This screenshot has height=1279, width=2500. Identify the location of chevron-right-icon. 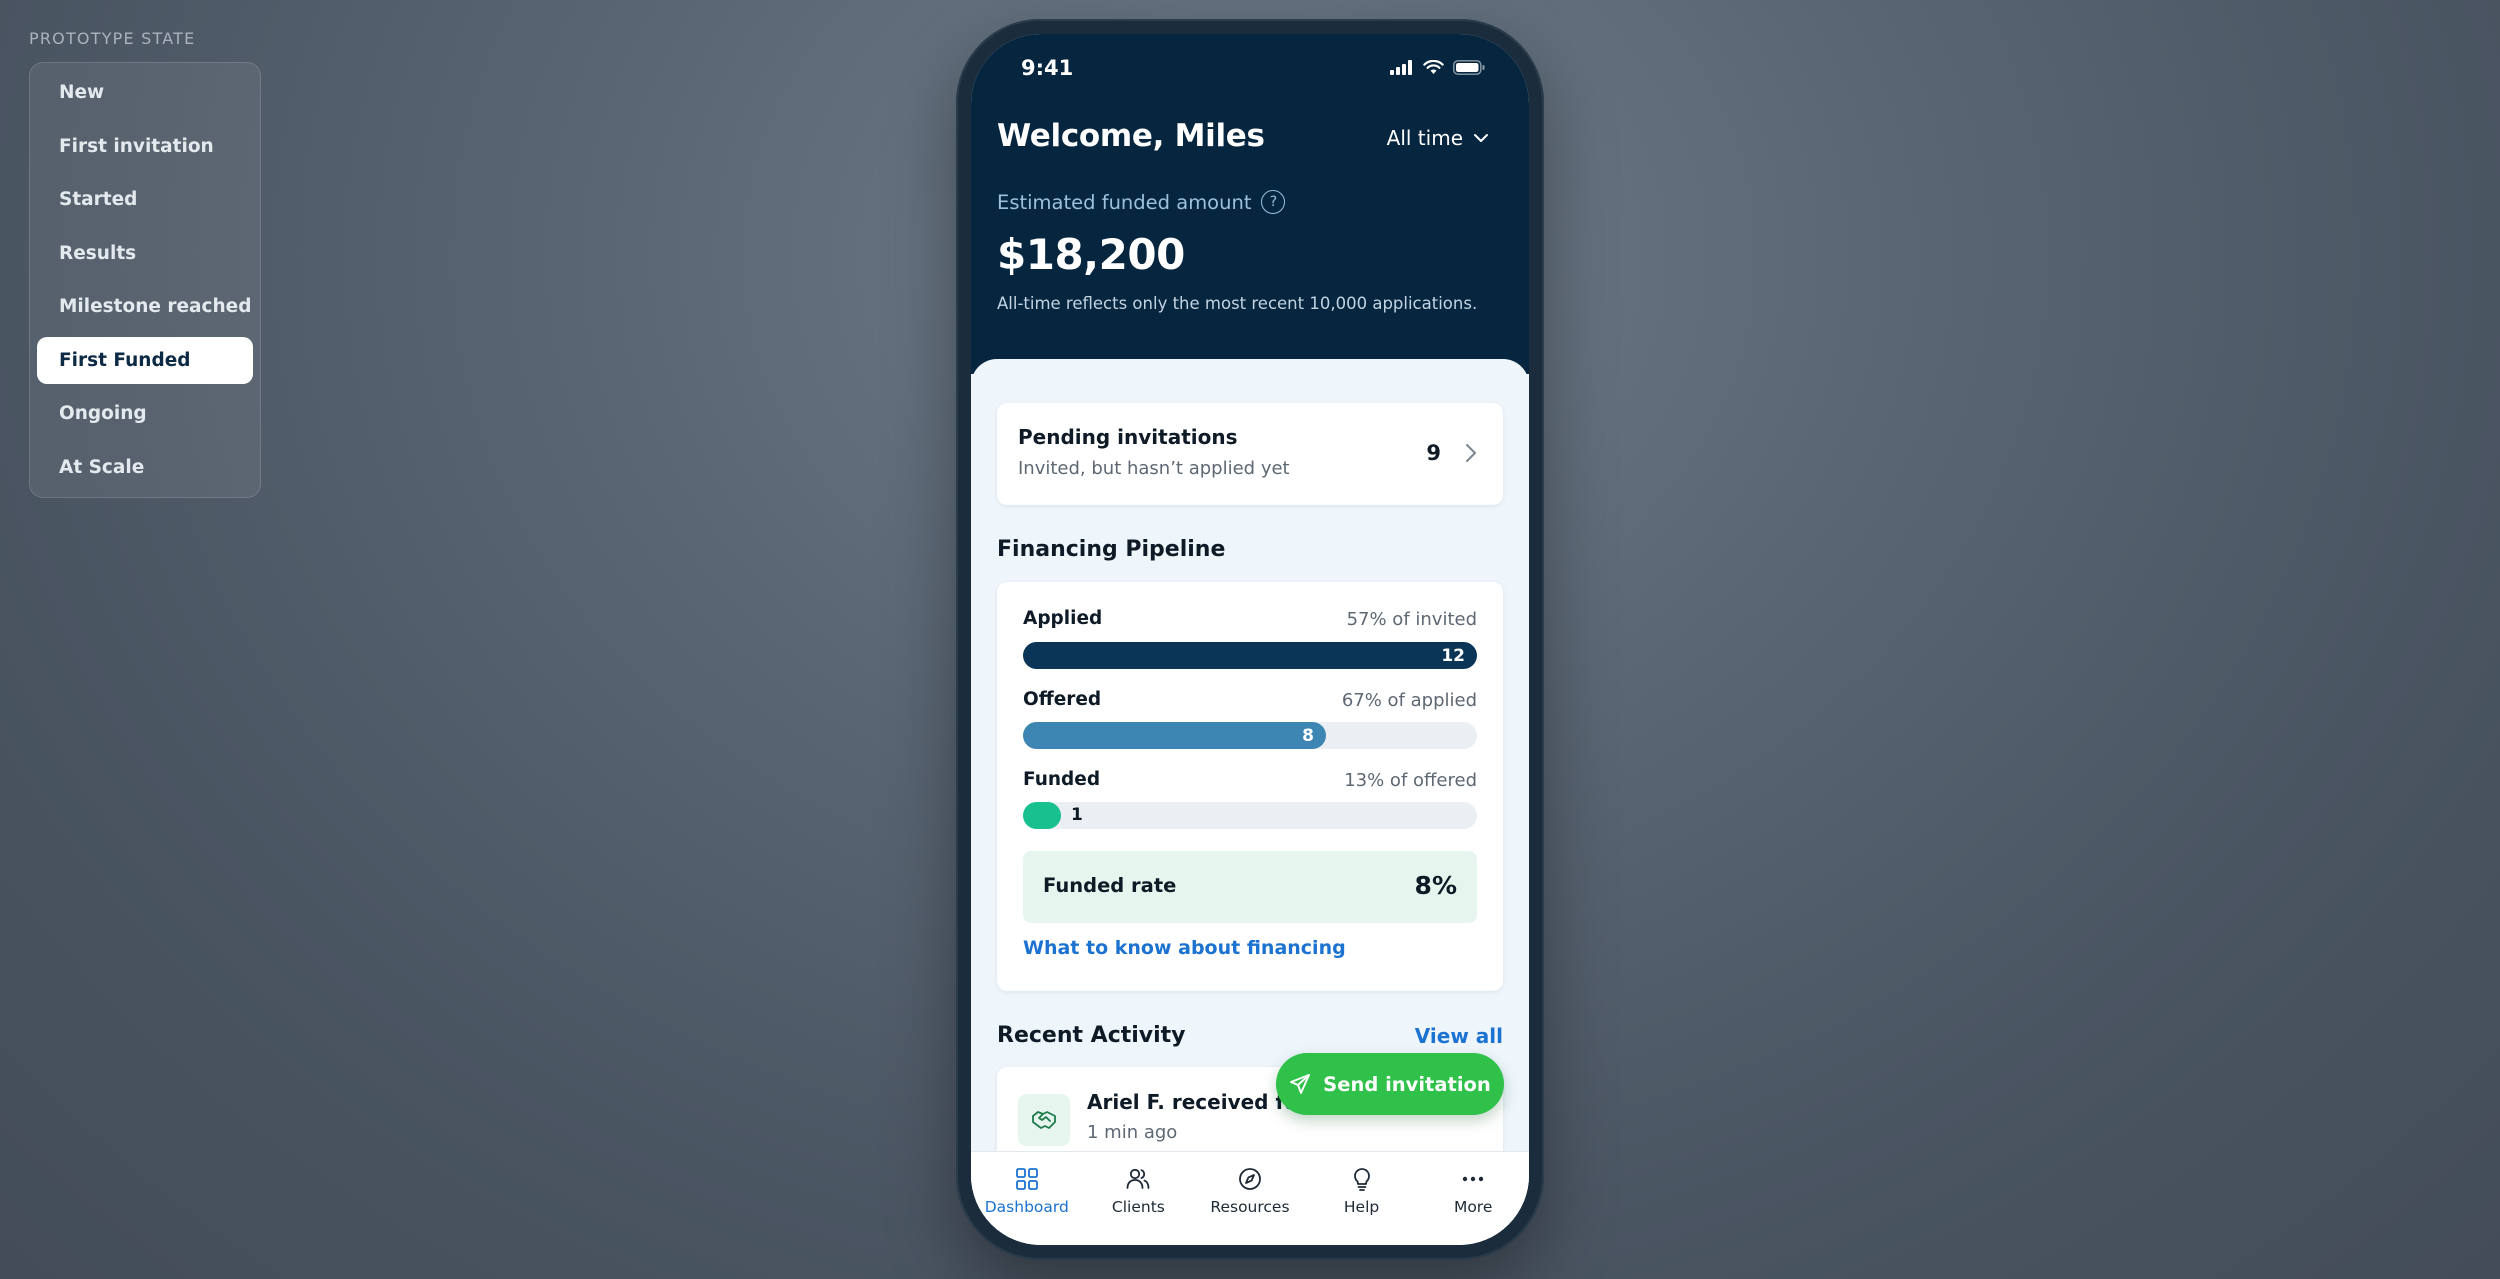
(1471, 453).